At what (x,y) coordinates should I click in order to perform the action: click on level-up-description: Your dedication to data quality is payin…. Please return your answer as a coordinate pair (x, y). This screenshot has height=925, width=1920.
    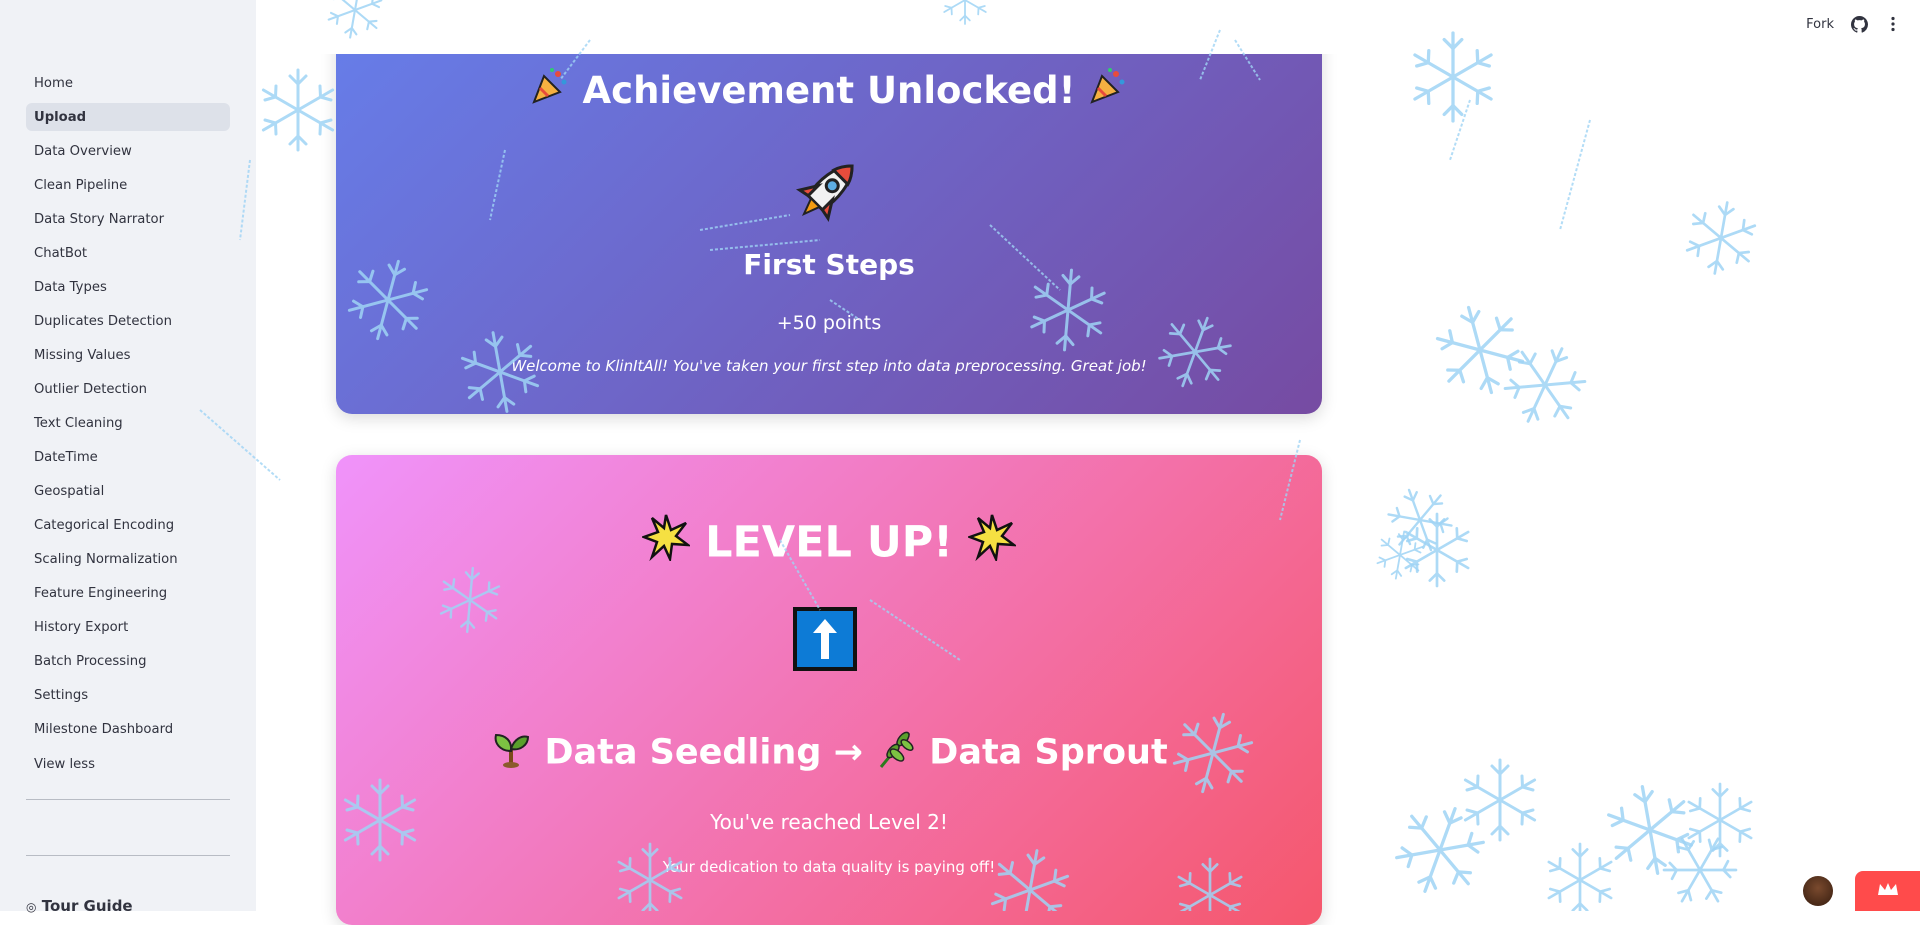
    Looking at the image, I should click on (829, 867).